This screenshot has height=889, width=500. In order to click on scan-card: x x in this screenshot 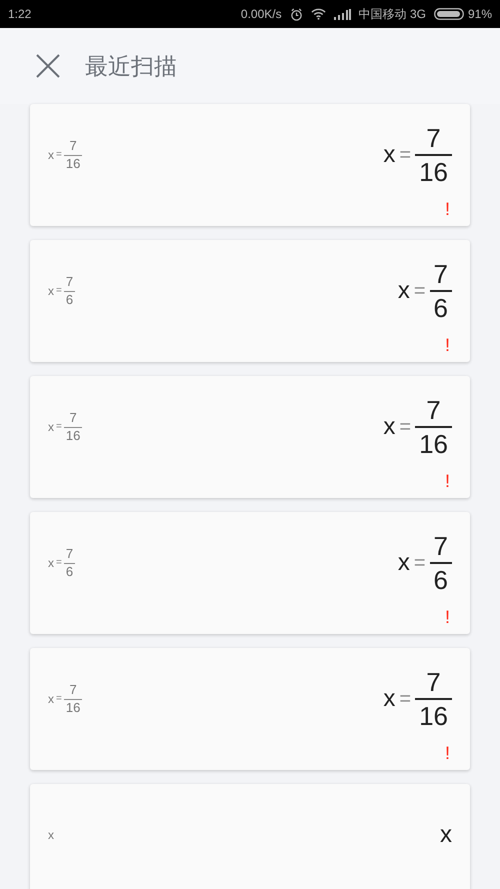, I will do `click(250, 836)`.